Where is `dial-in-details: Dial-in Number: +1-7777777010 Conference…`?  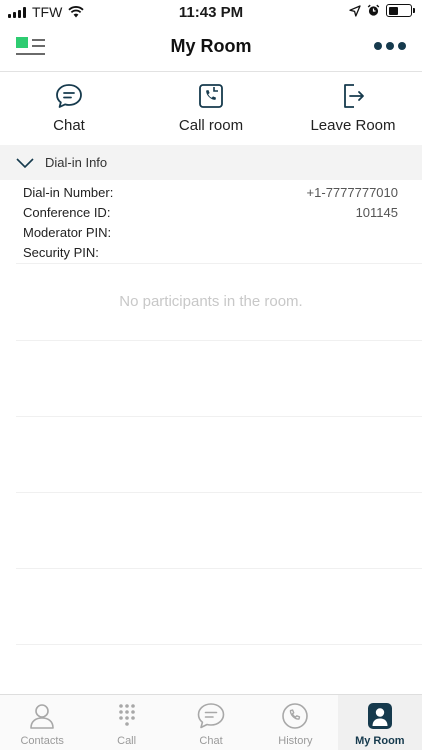
dial-in-details: Dial-in Number: +1-7777777010 Conference… is located at coordinates (211, 222).